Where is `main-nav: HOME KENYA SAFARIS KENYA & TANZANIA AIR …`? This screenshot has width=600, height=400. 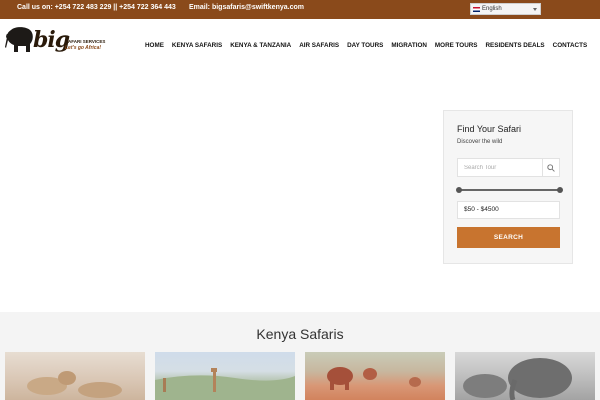 main-nav: HOME KENYA SAFARIS KENYA & TANZANIA AIR … is located at coordinates (370, 45).